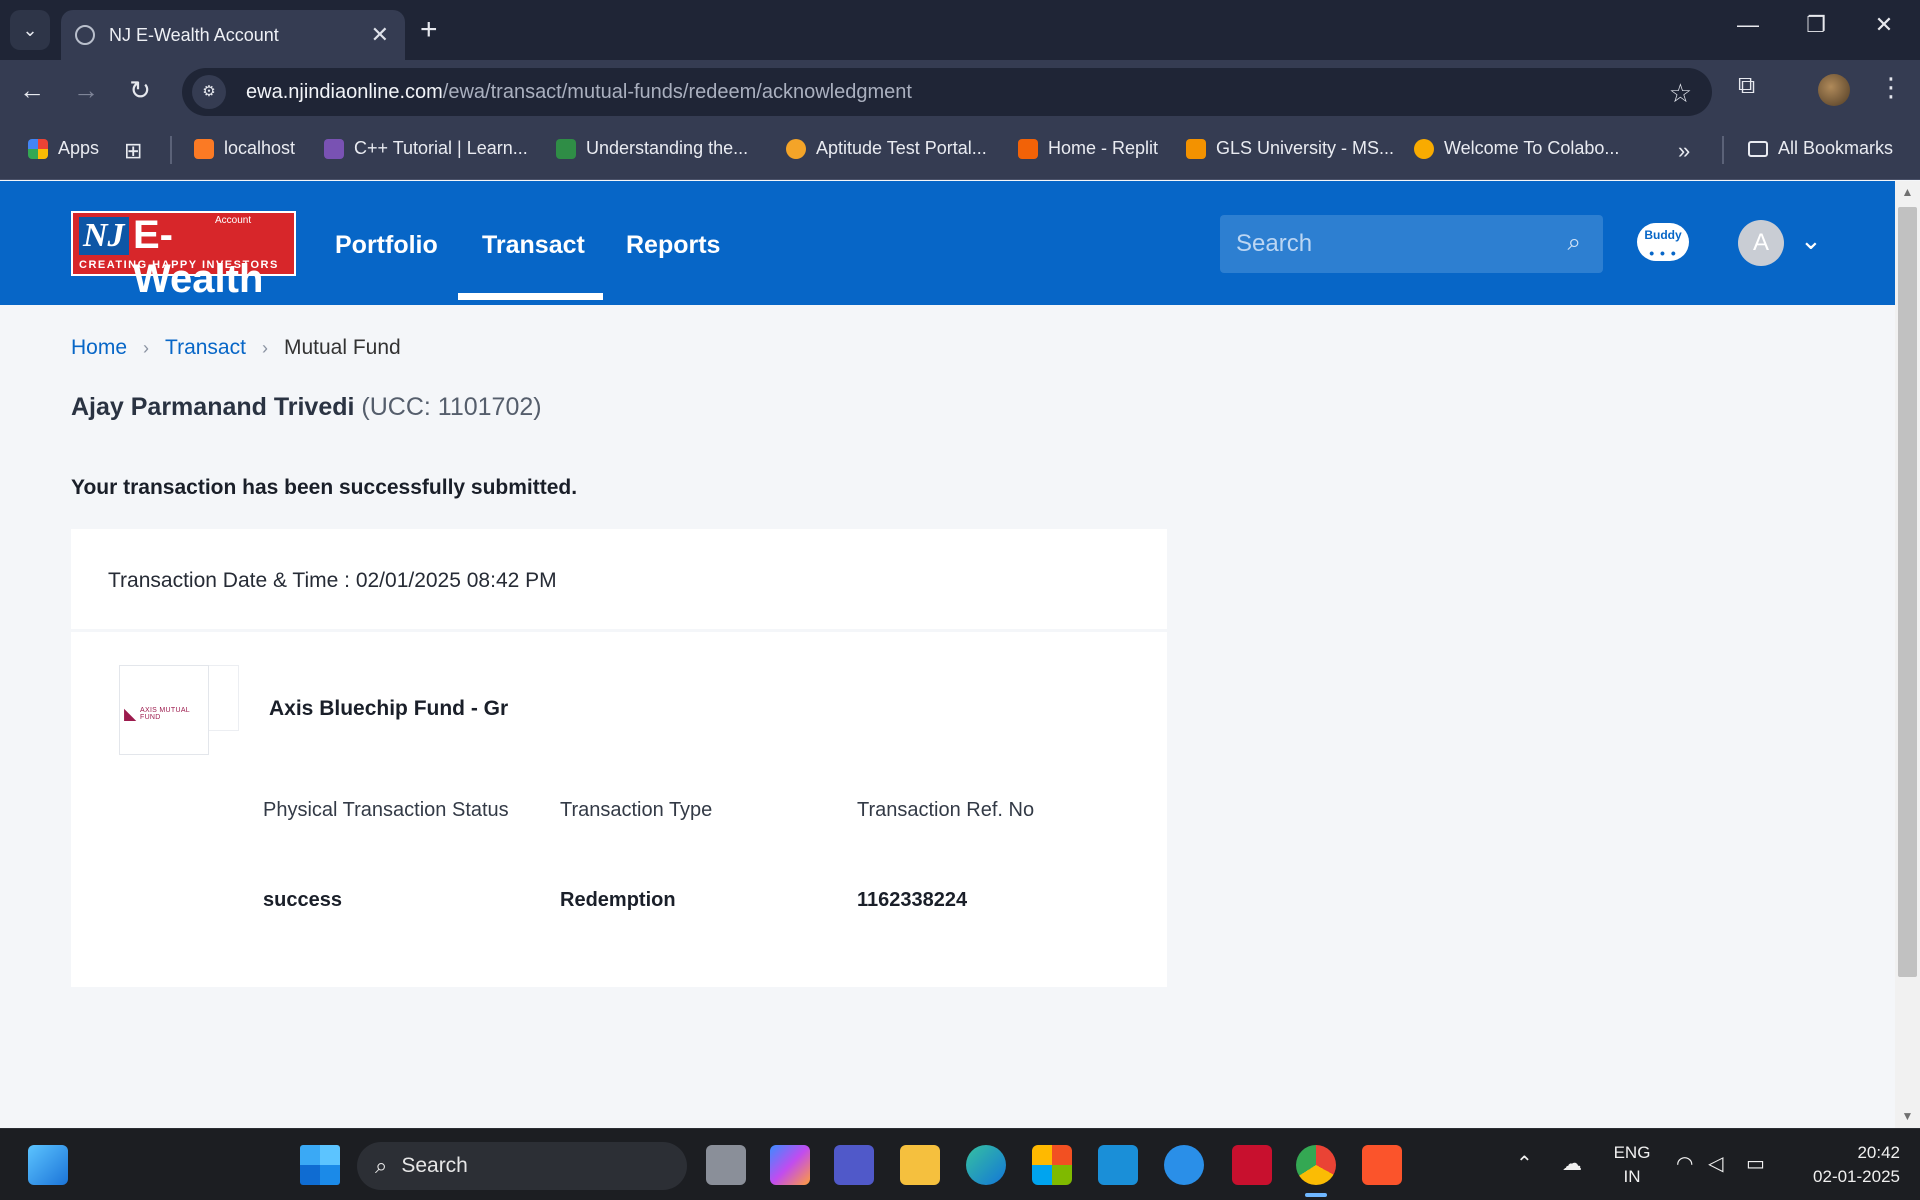 The height and width of the screenshot is (1200, 1920). Describe the element at coordinates (1907, 1116) in the screenshot. I see `scroll-down-icon: ▼` at that location.